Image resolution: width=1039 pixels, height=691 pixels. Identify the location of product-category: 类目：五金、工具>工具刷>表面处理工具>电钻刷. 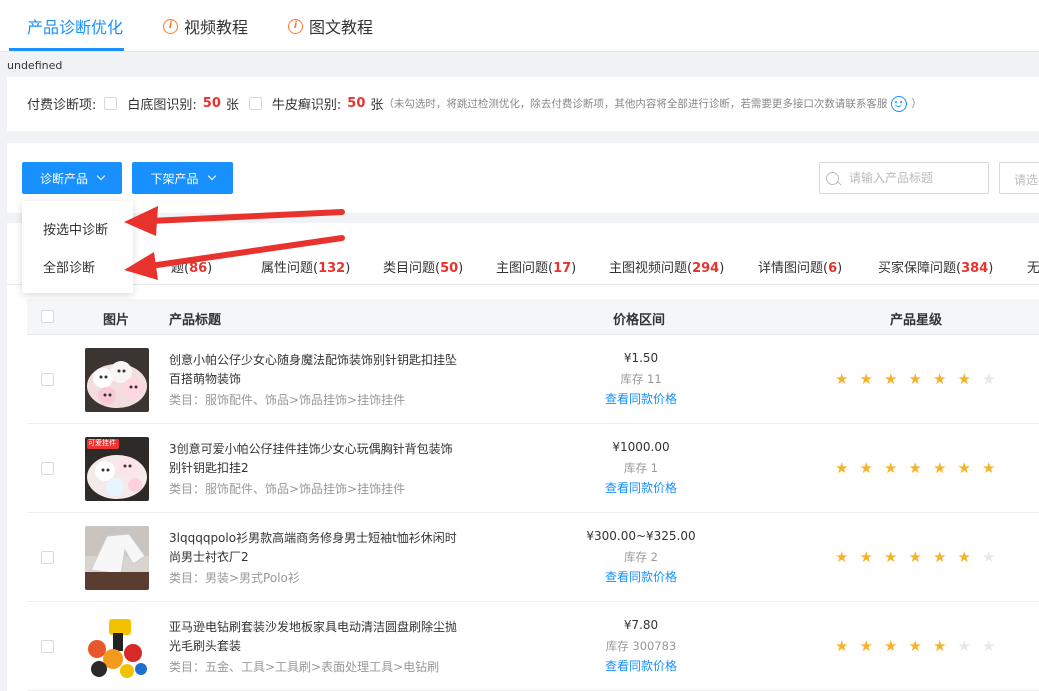
(304, 667).